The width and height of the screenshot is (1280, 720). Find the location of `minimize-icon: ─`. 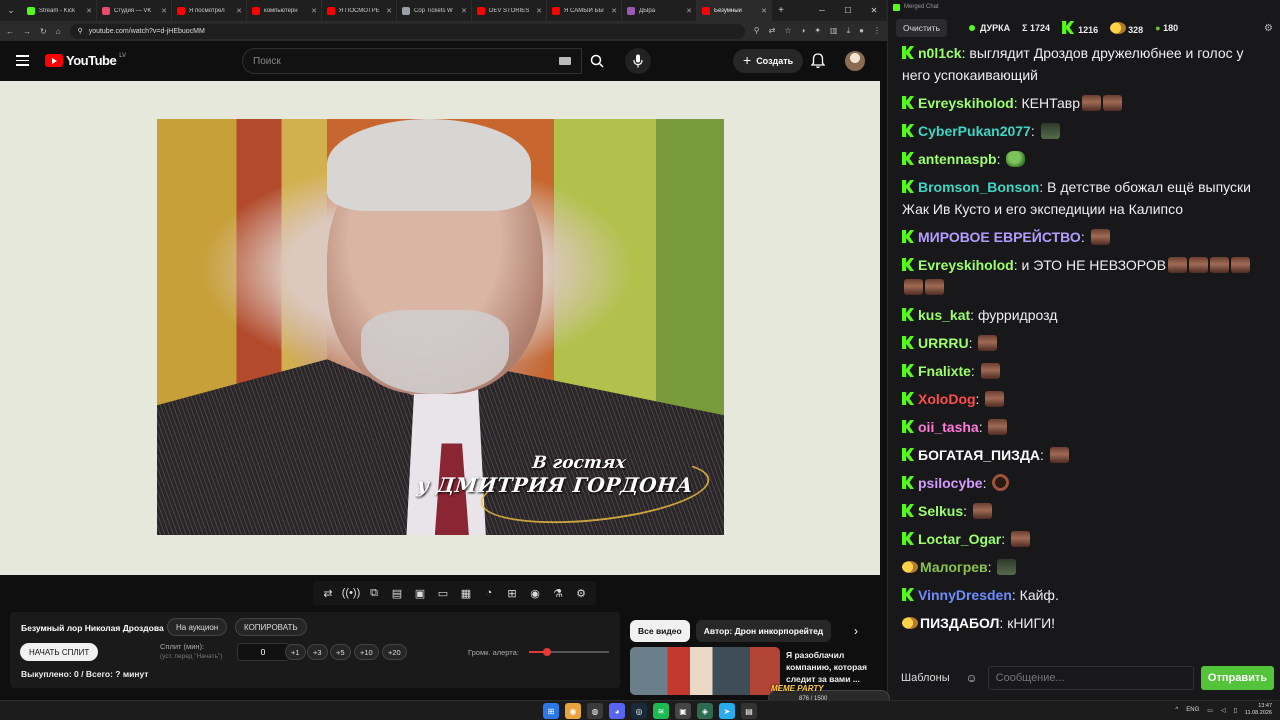

minimize-icon: ─ is located at coordinates (822, 10).